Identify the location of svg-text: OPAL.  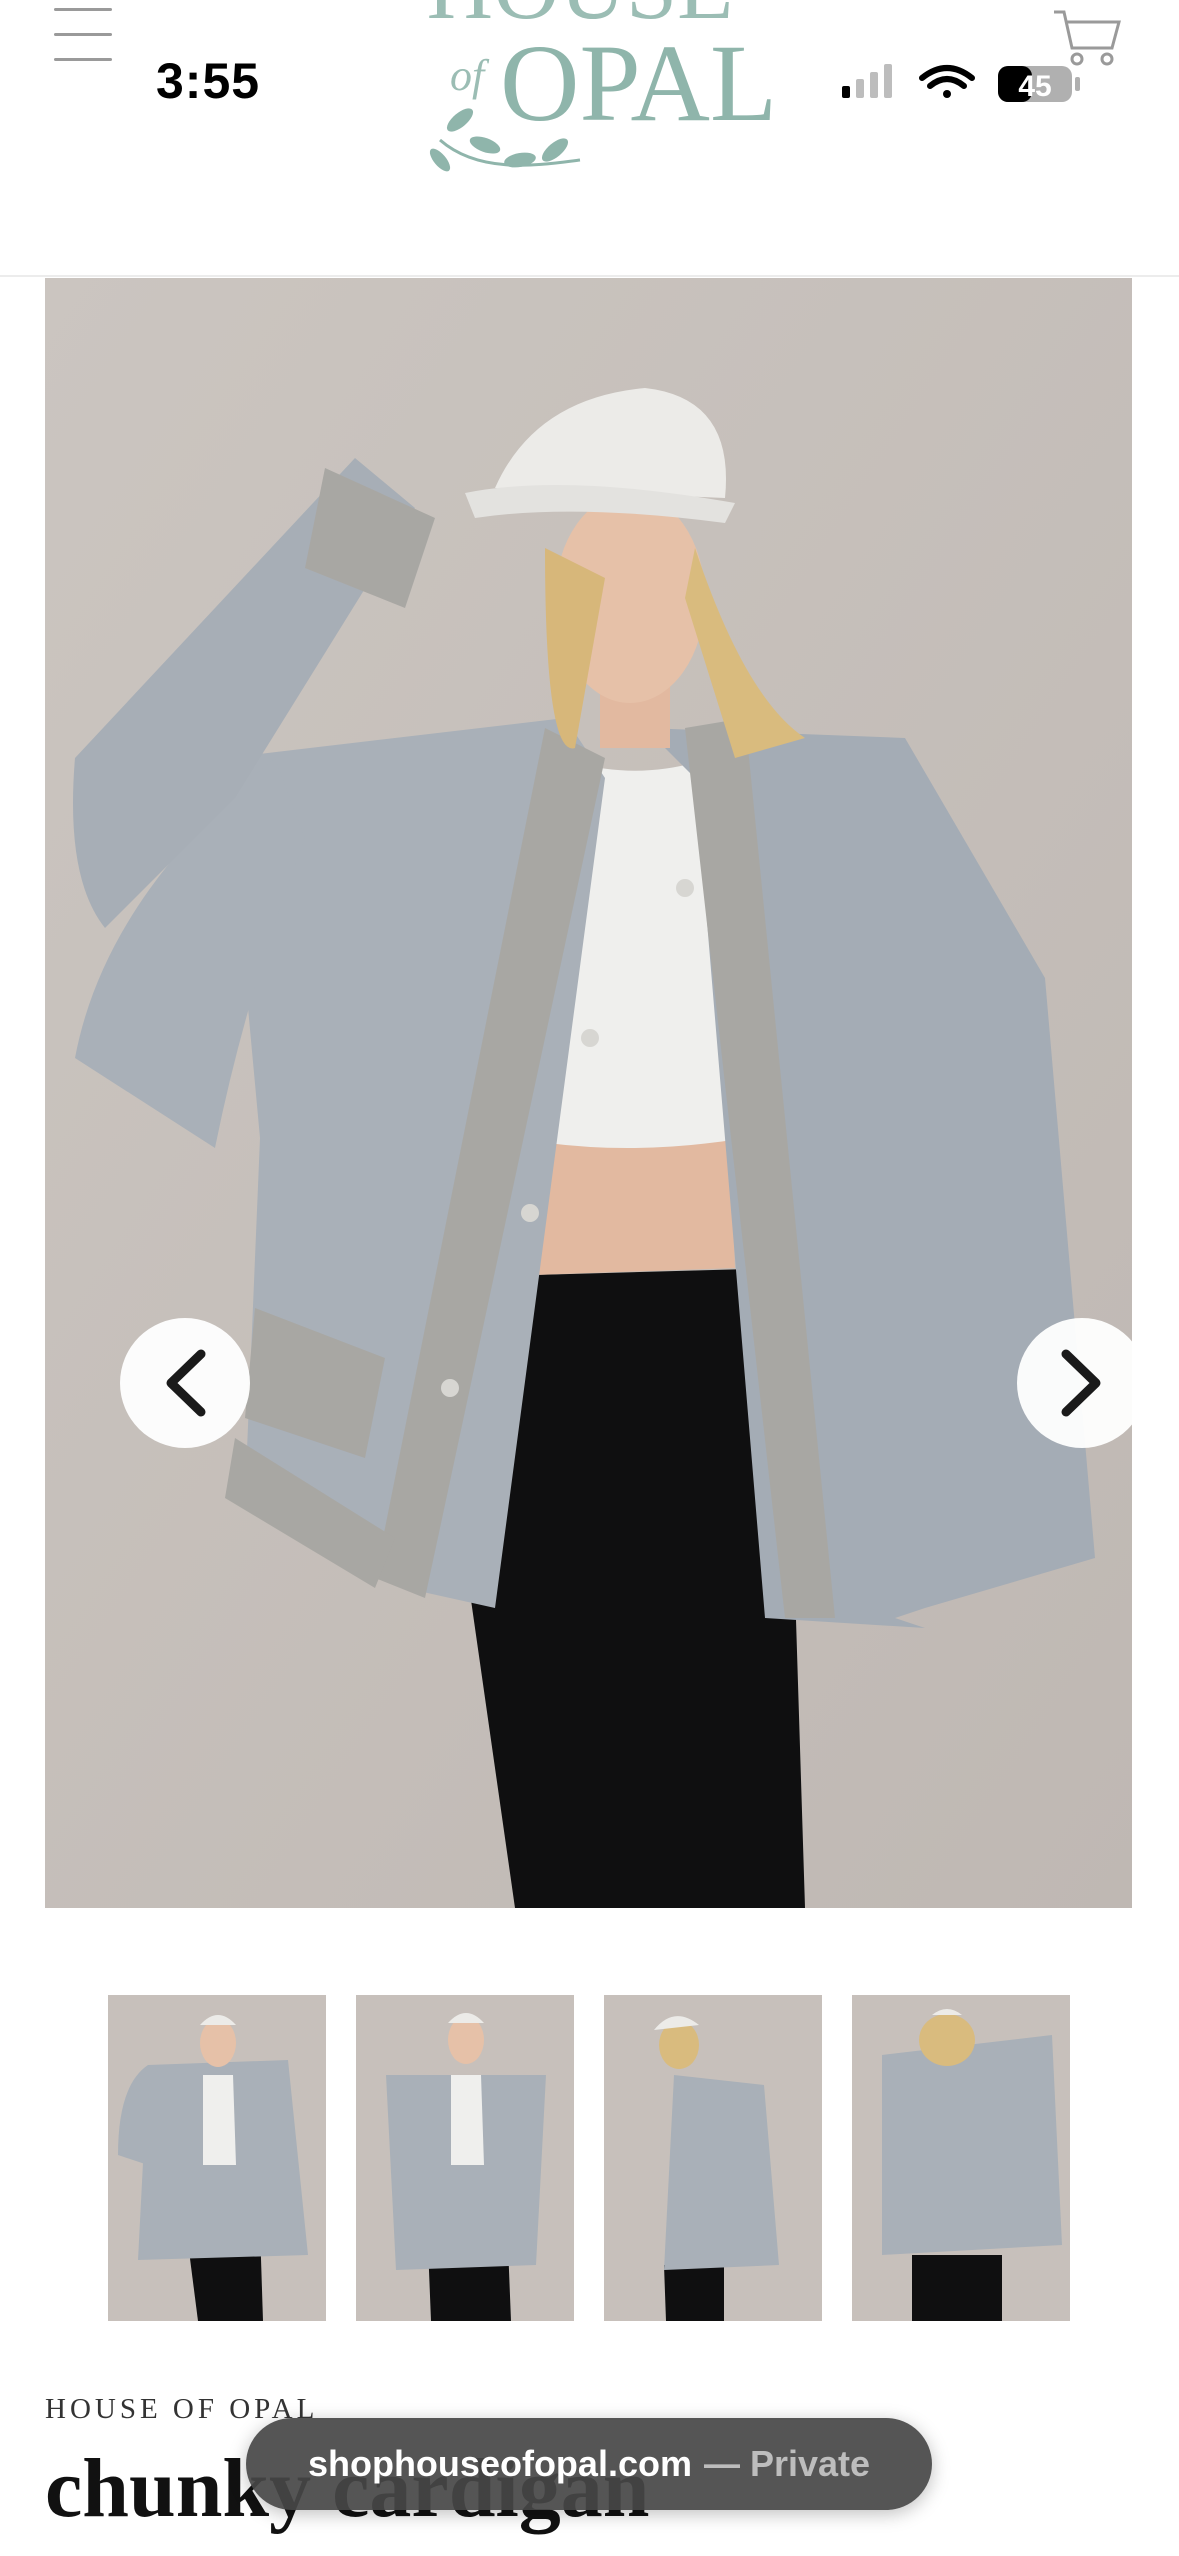
(638, 83).